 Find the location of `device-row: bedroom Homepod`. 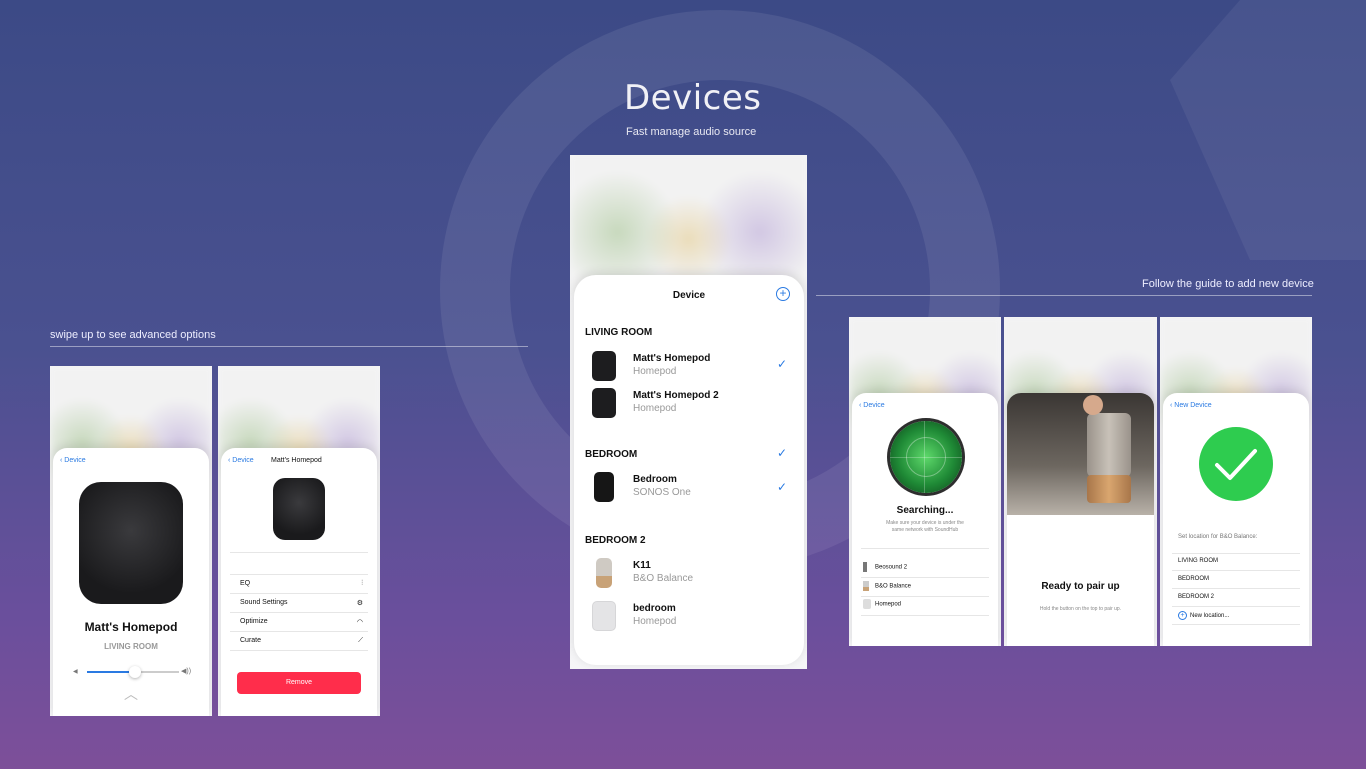

device-row: bedroom Homepod is located at coordinates (688, 616).